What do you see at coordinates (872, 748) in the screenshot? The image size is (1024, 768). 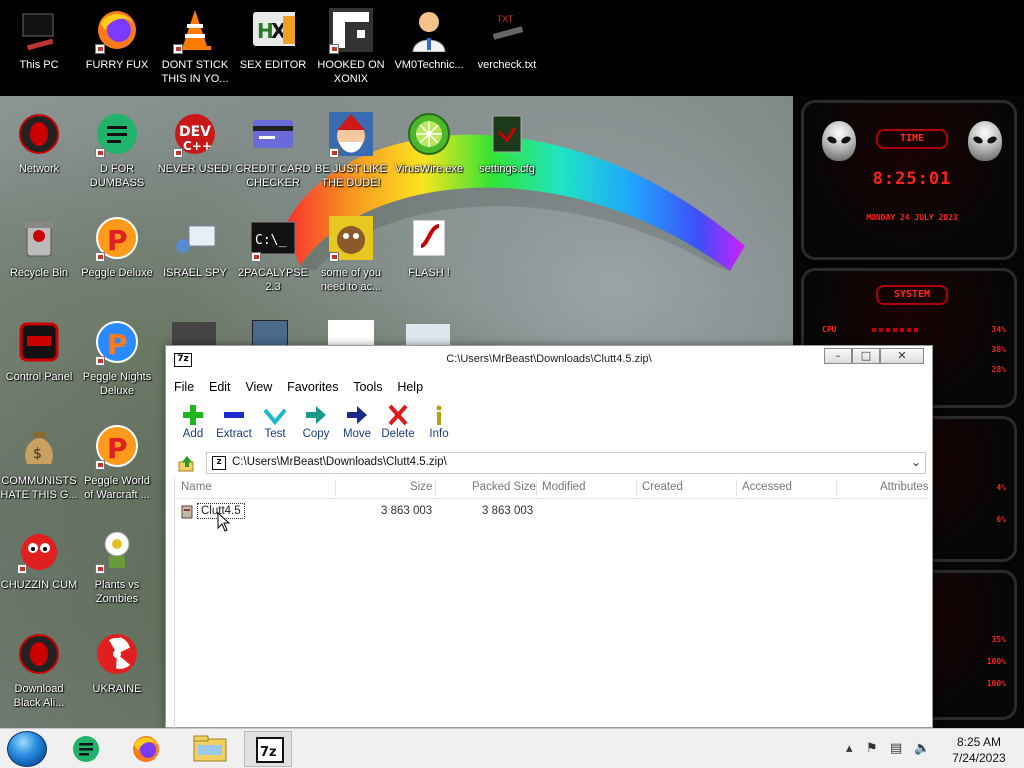 I see `flag-icon: ⚑` at bounding box center [872, 748].